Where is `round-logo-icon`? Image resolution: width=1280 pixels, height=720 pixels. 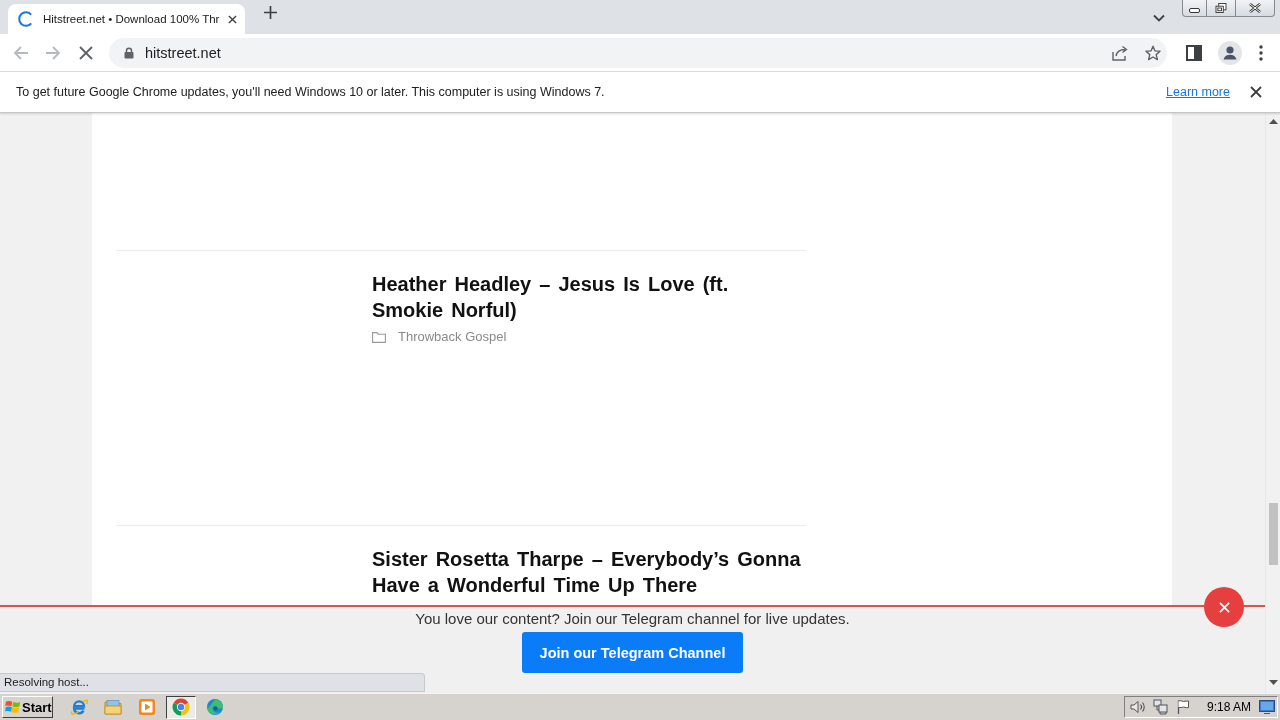
round-logo-icon is located at coordinates (181, 707).